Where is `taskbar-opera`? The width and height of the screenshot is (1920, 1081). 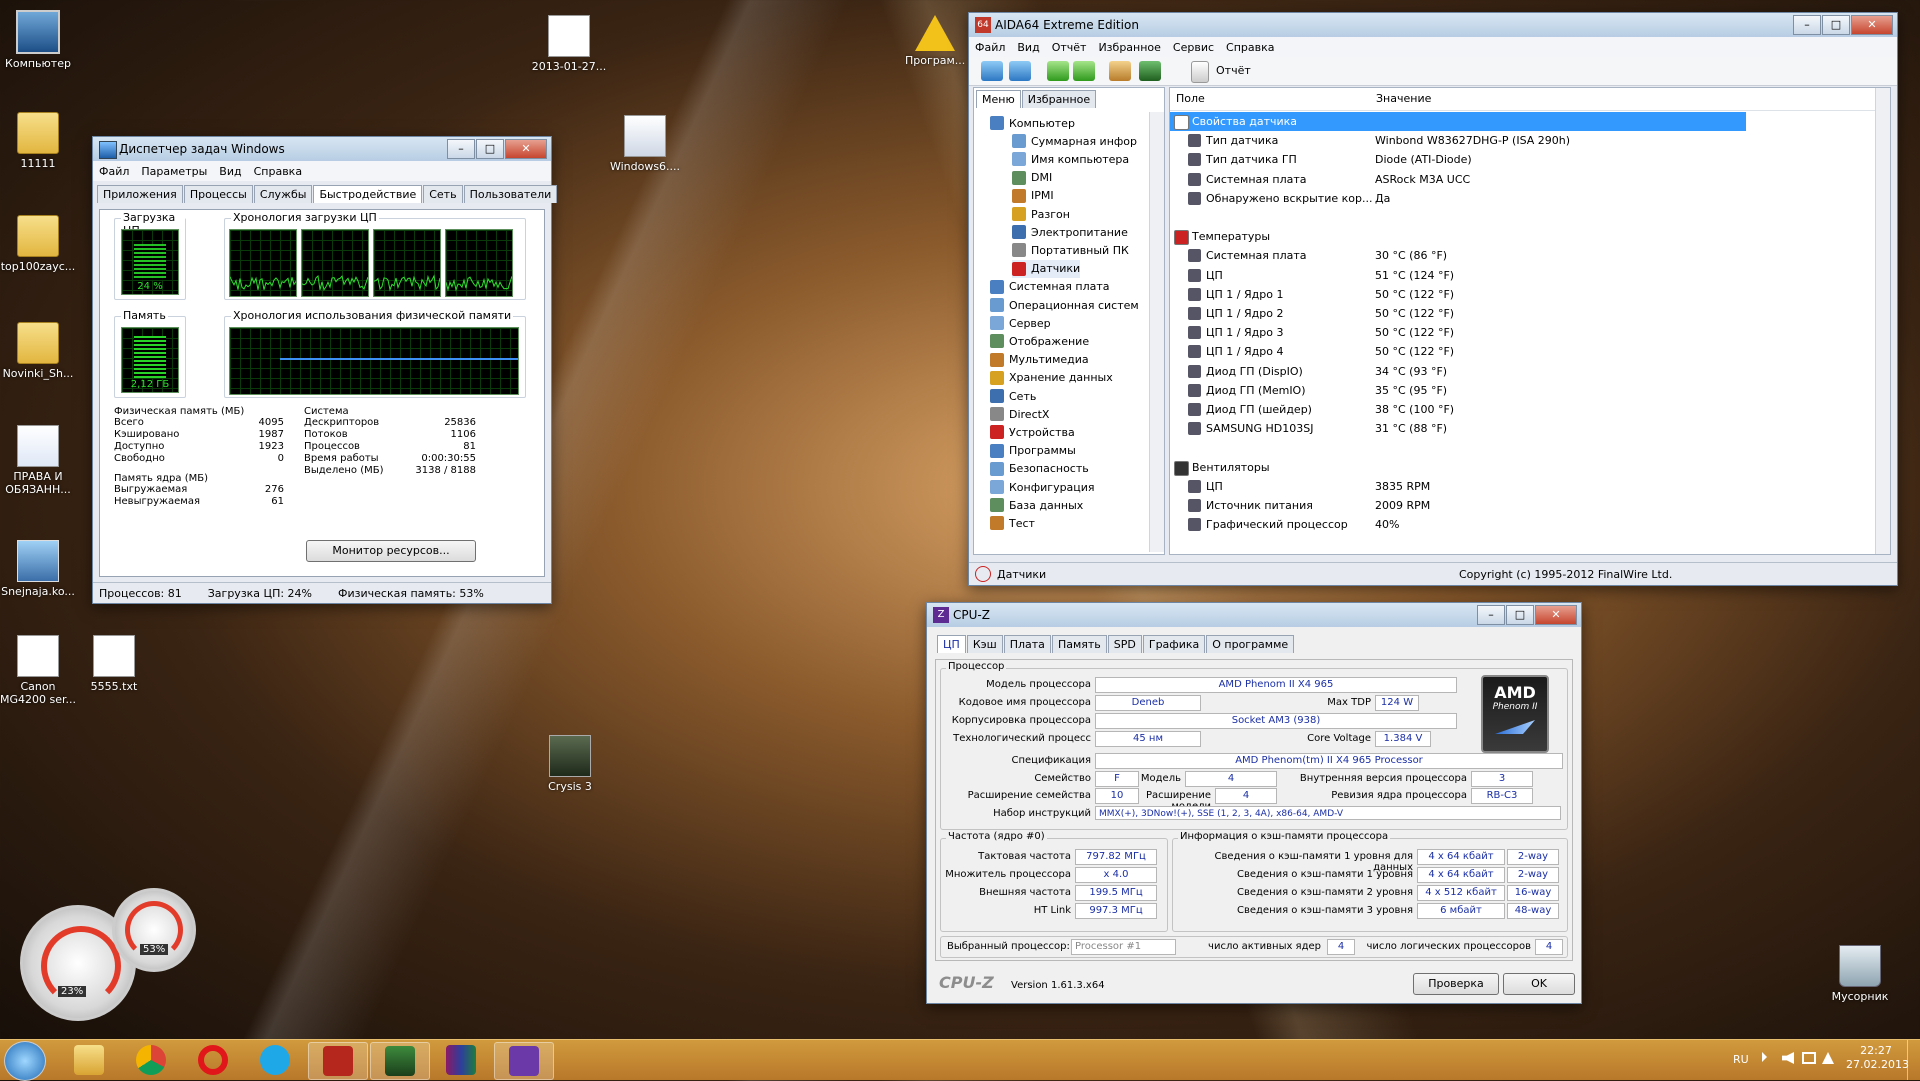
taskbar-opera is located at coordinates (213, 1060).